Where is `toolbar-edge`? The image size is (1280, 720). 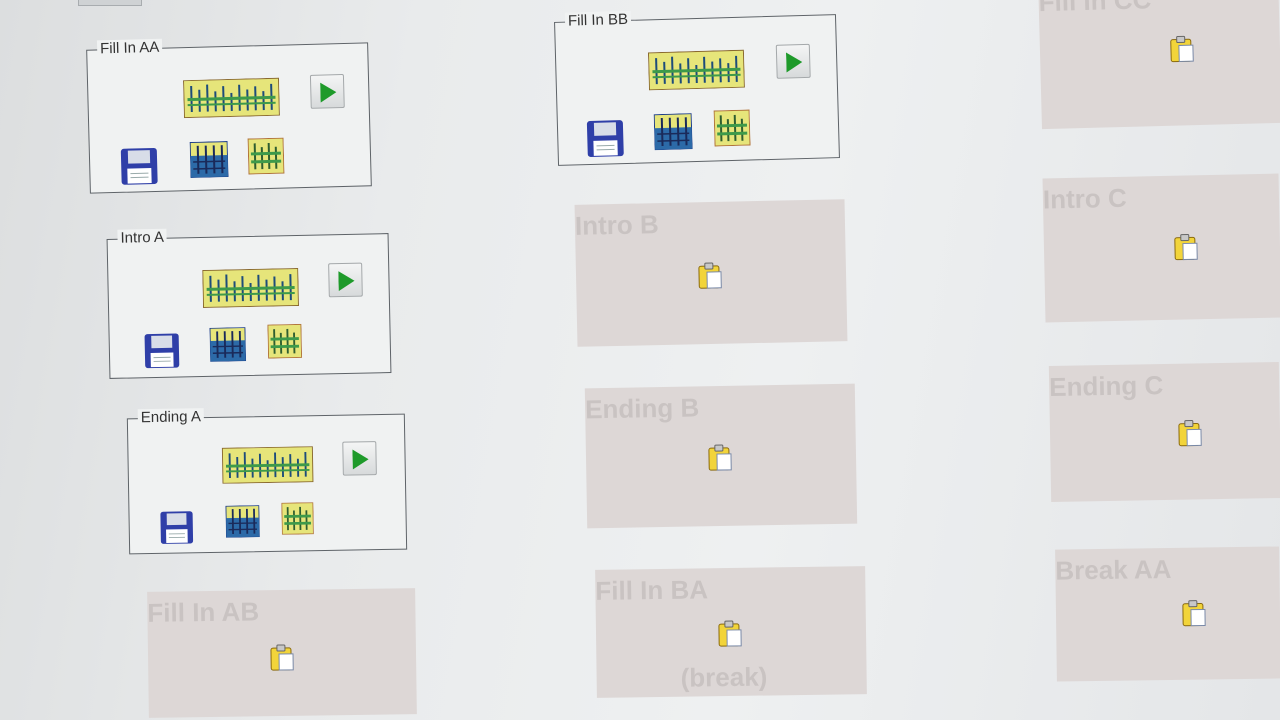
toolbar-edge is located at coordinates (110, 3).